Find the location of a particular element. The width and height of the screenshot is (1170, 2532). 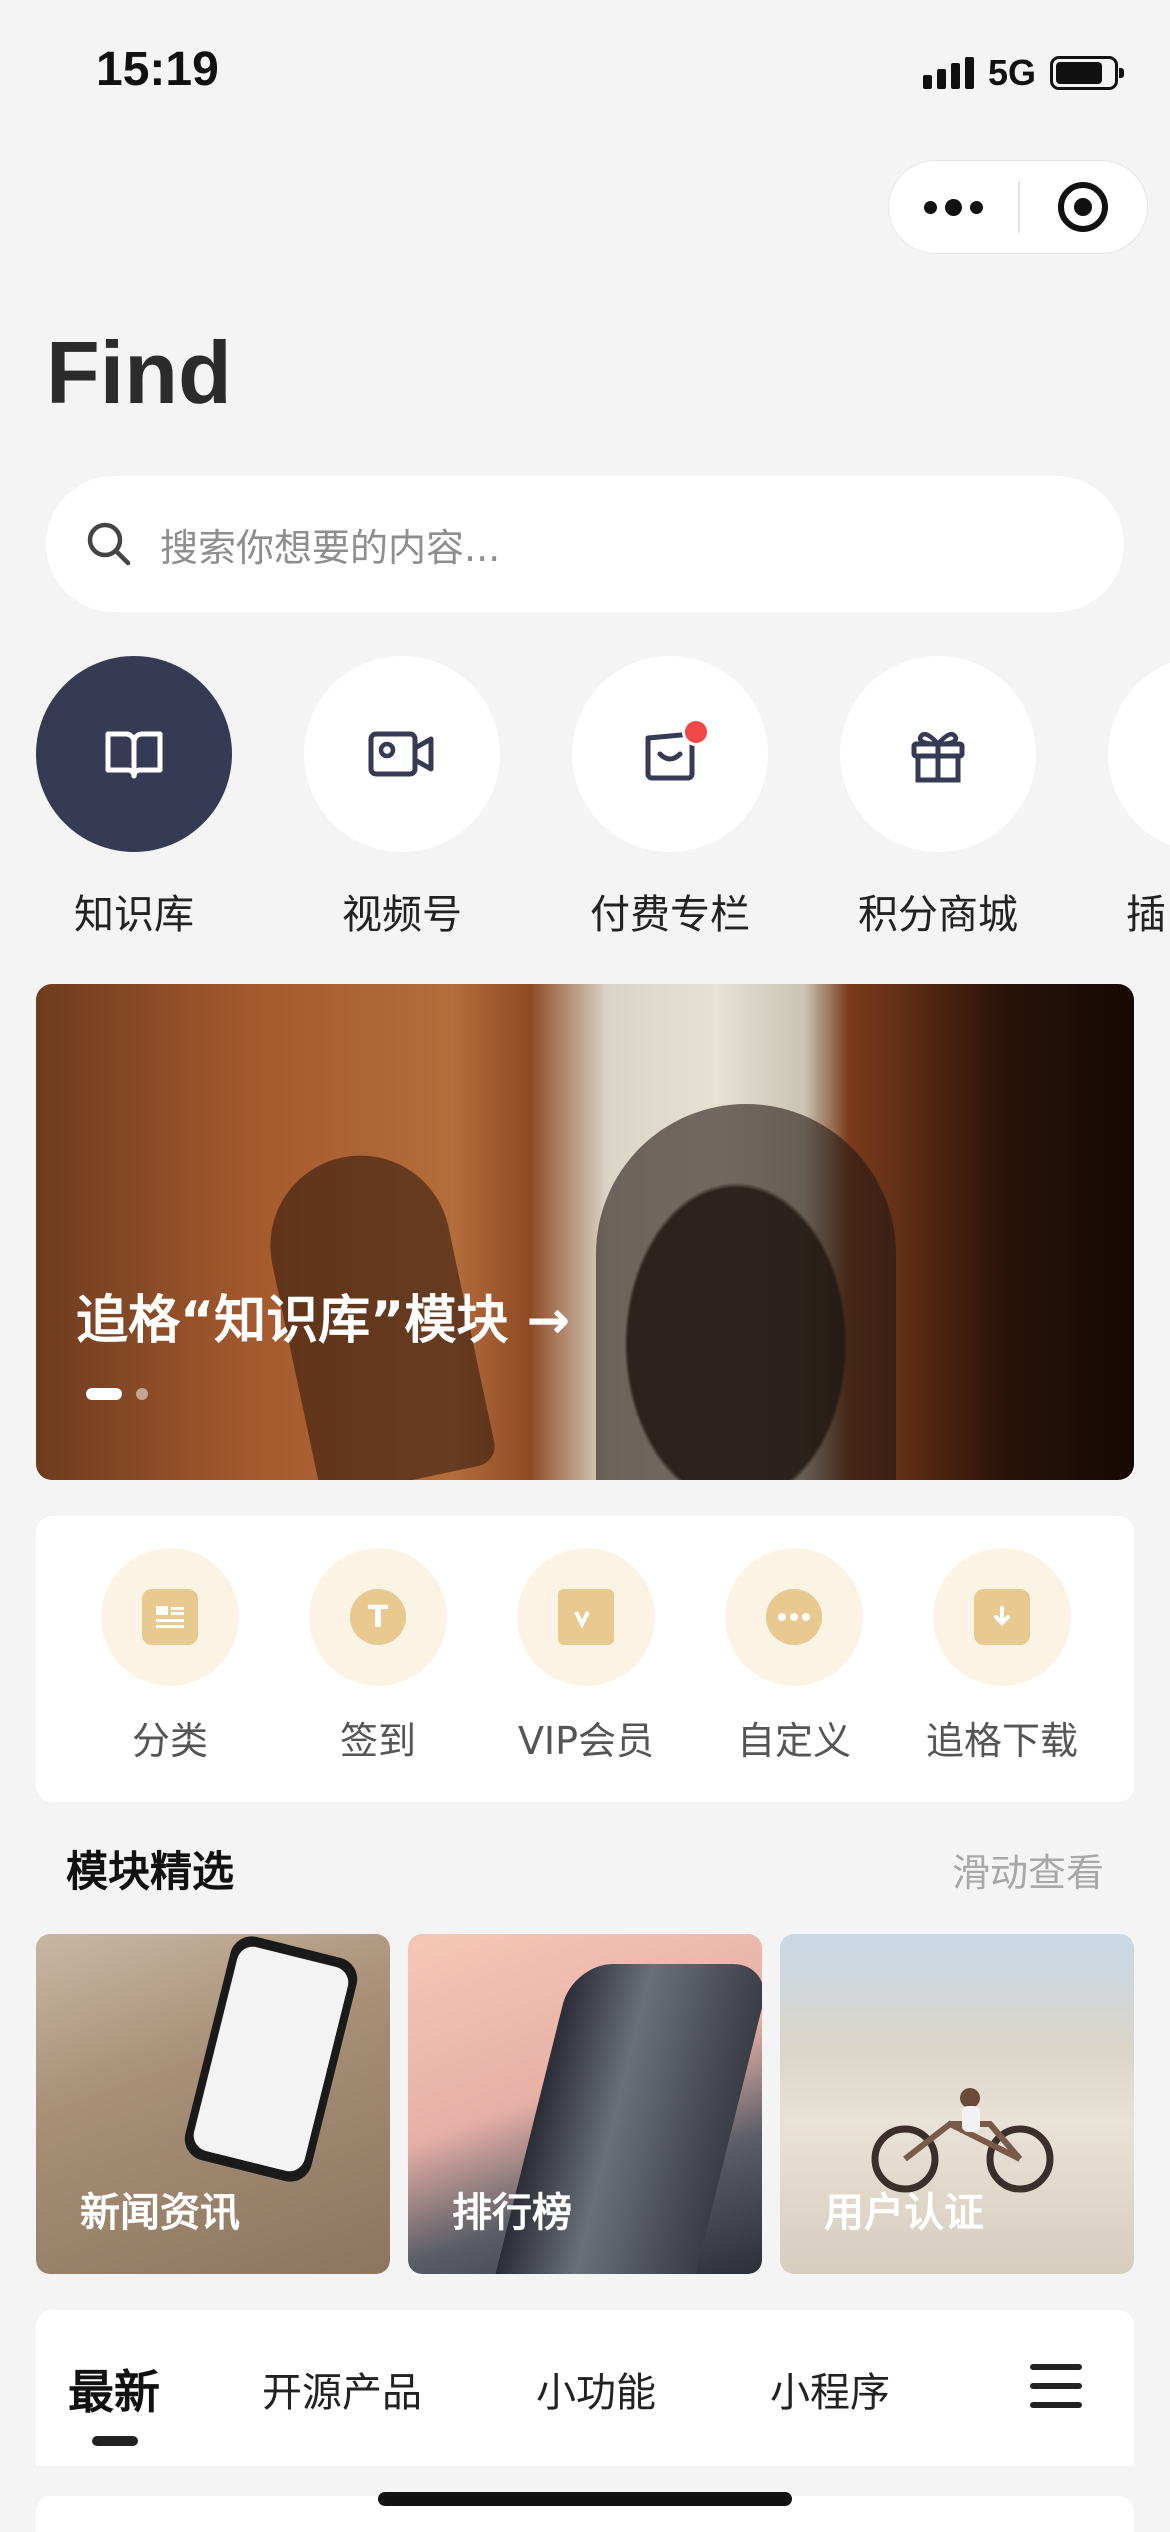

partial-icon is located at coordinates (1139, 754).